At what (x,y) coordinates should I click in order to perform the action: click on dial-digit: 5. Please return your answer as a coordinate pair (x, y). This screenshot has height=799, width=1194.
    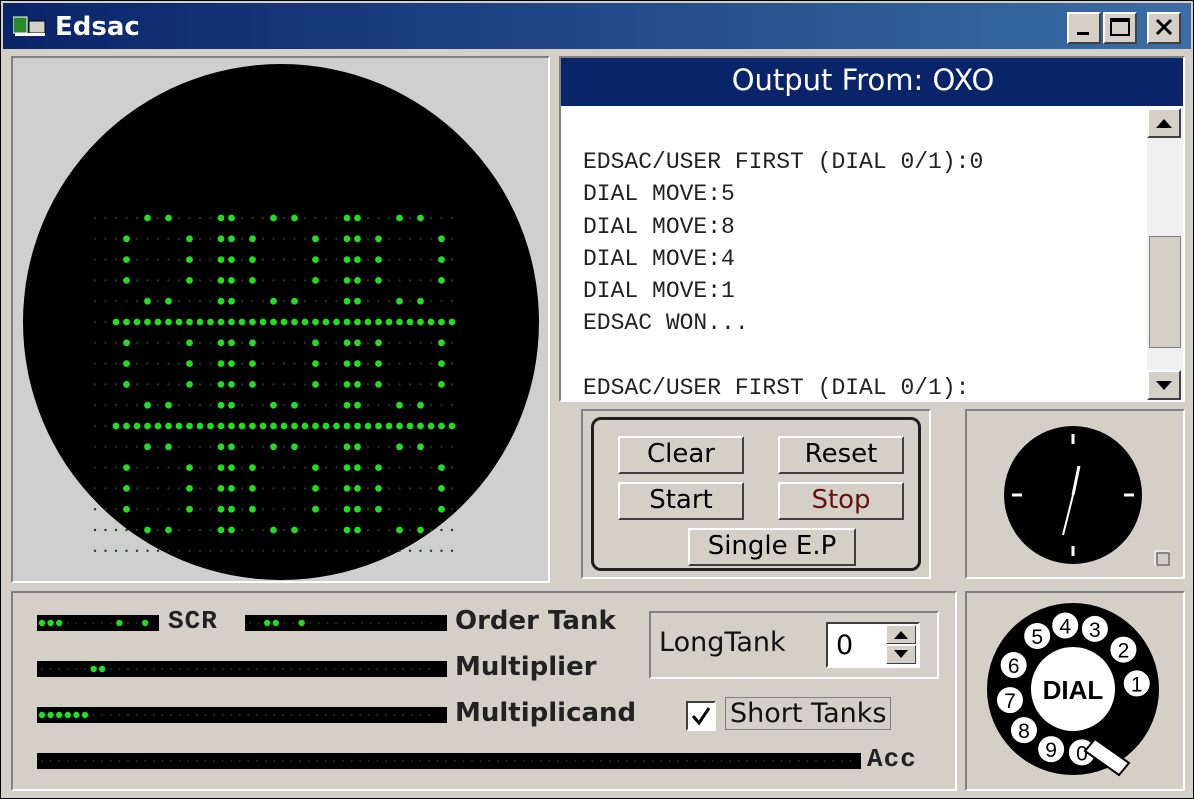
    Looking at the image, I should click on (1037, 637).